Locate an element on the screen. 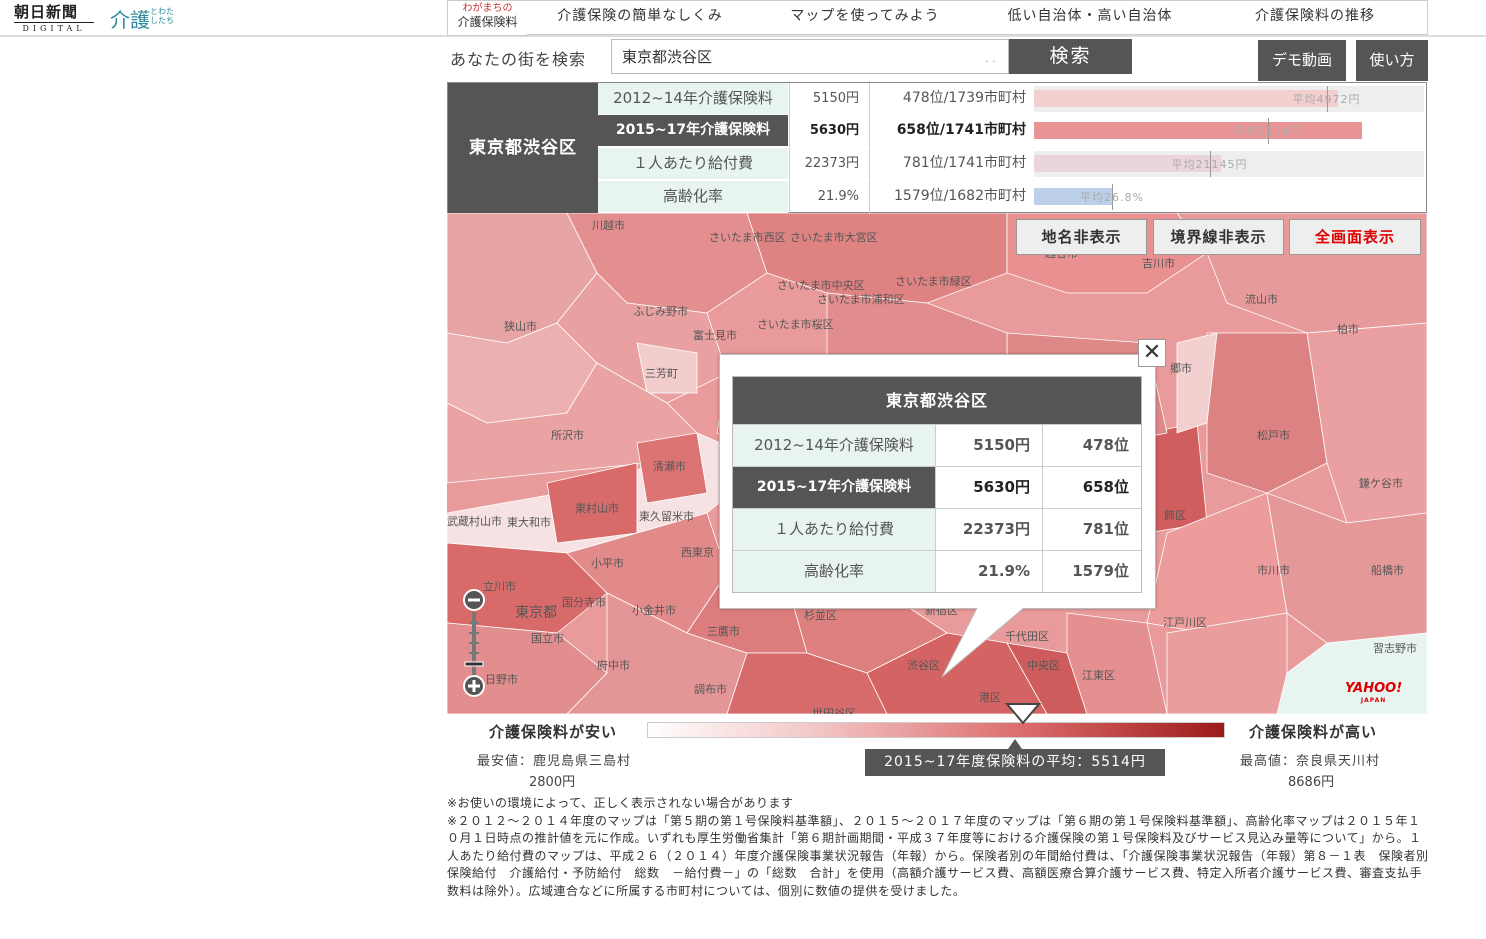 Image resolution: width=1486 pixels, height=939 pixels. map-label: 狭山市 is located at coordinates (520, 326).